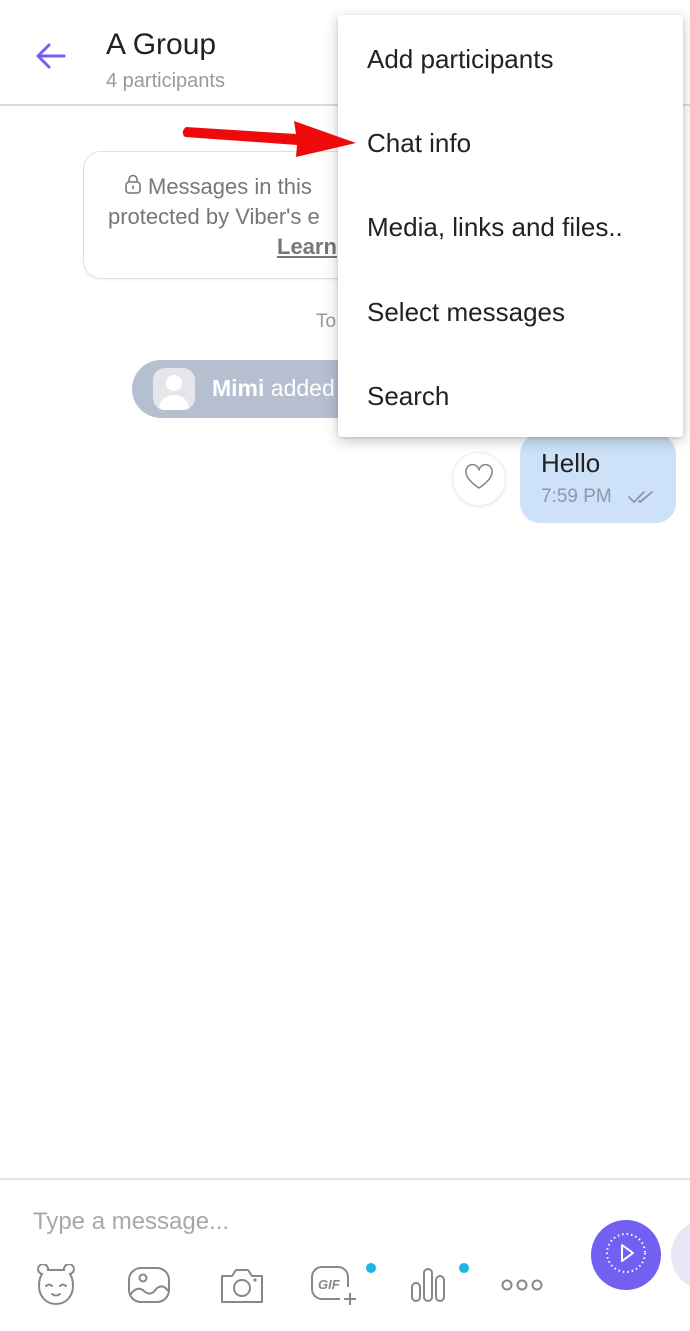  Describe the element at coordinates (510, 143) in the screenshot. I see `menu-item-chat-info: Chat info` at that location.